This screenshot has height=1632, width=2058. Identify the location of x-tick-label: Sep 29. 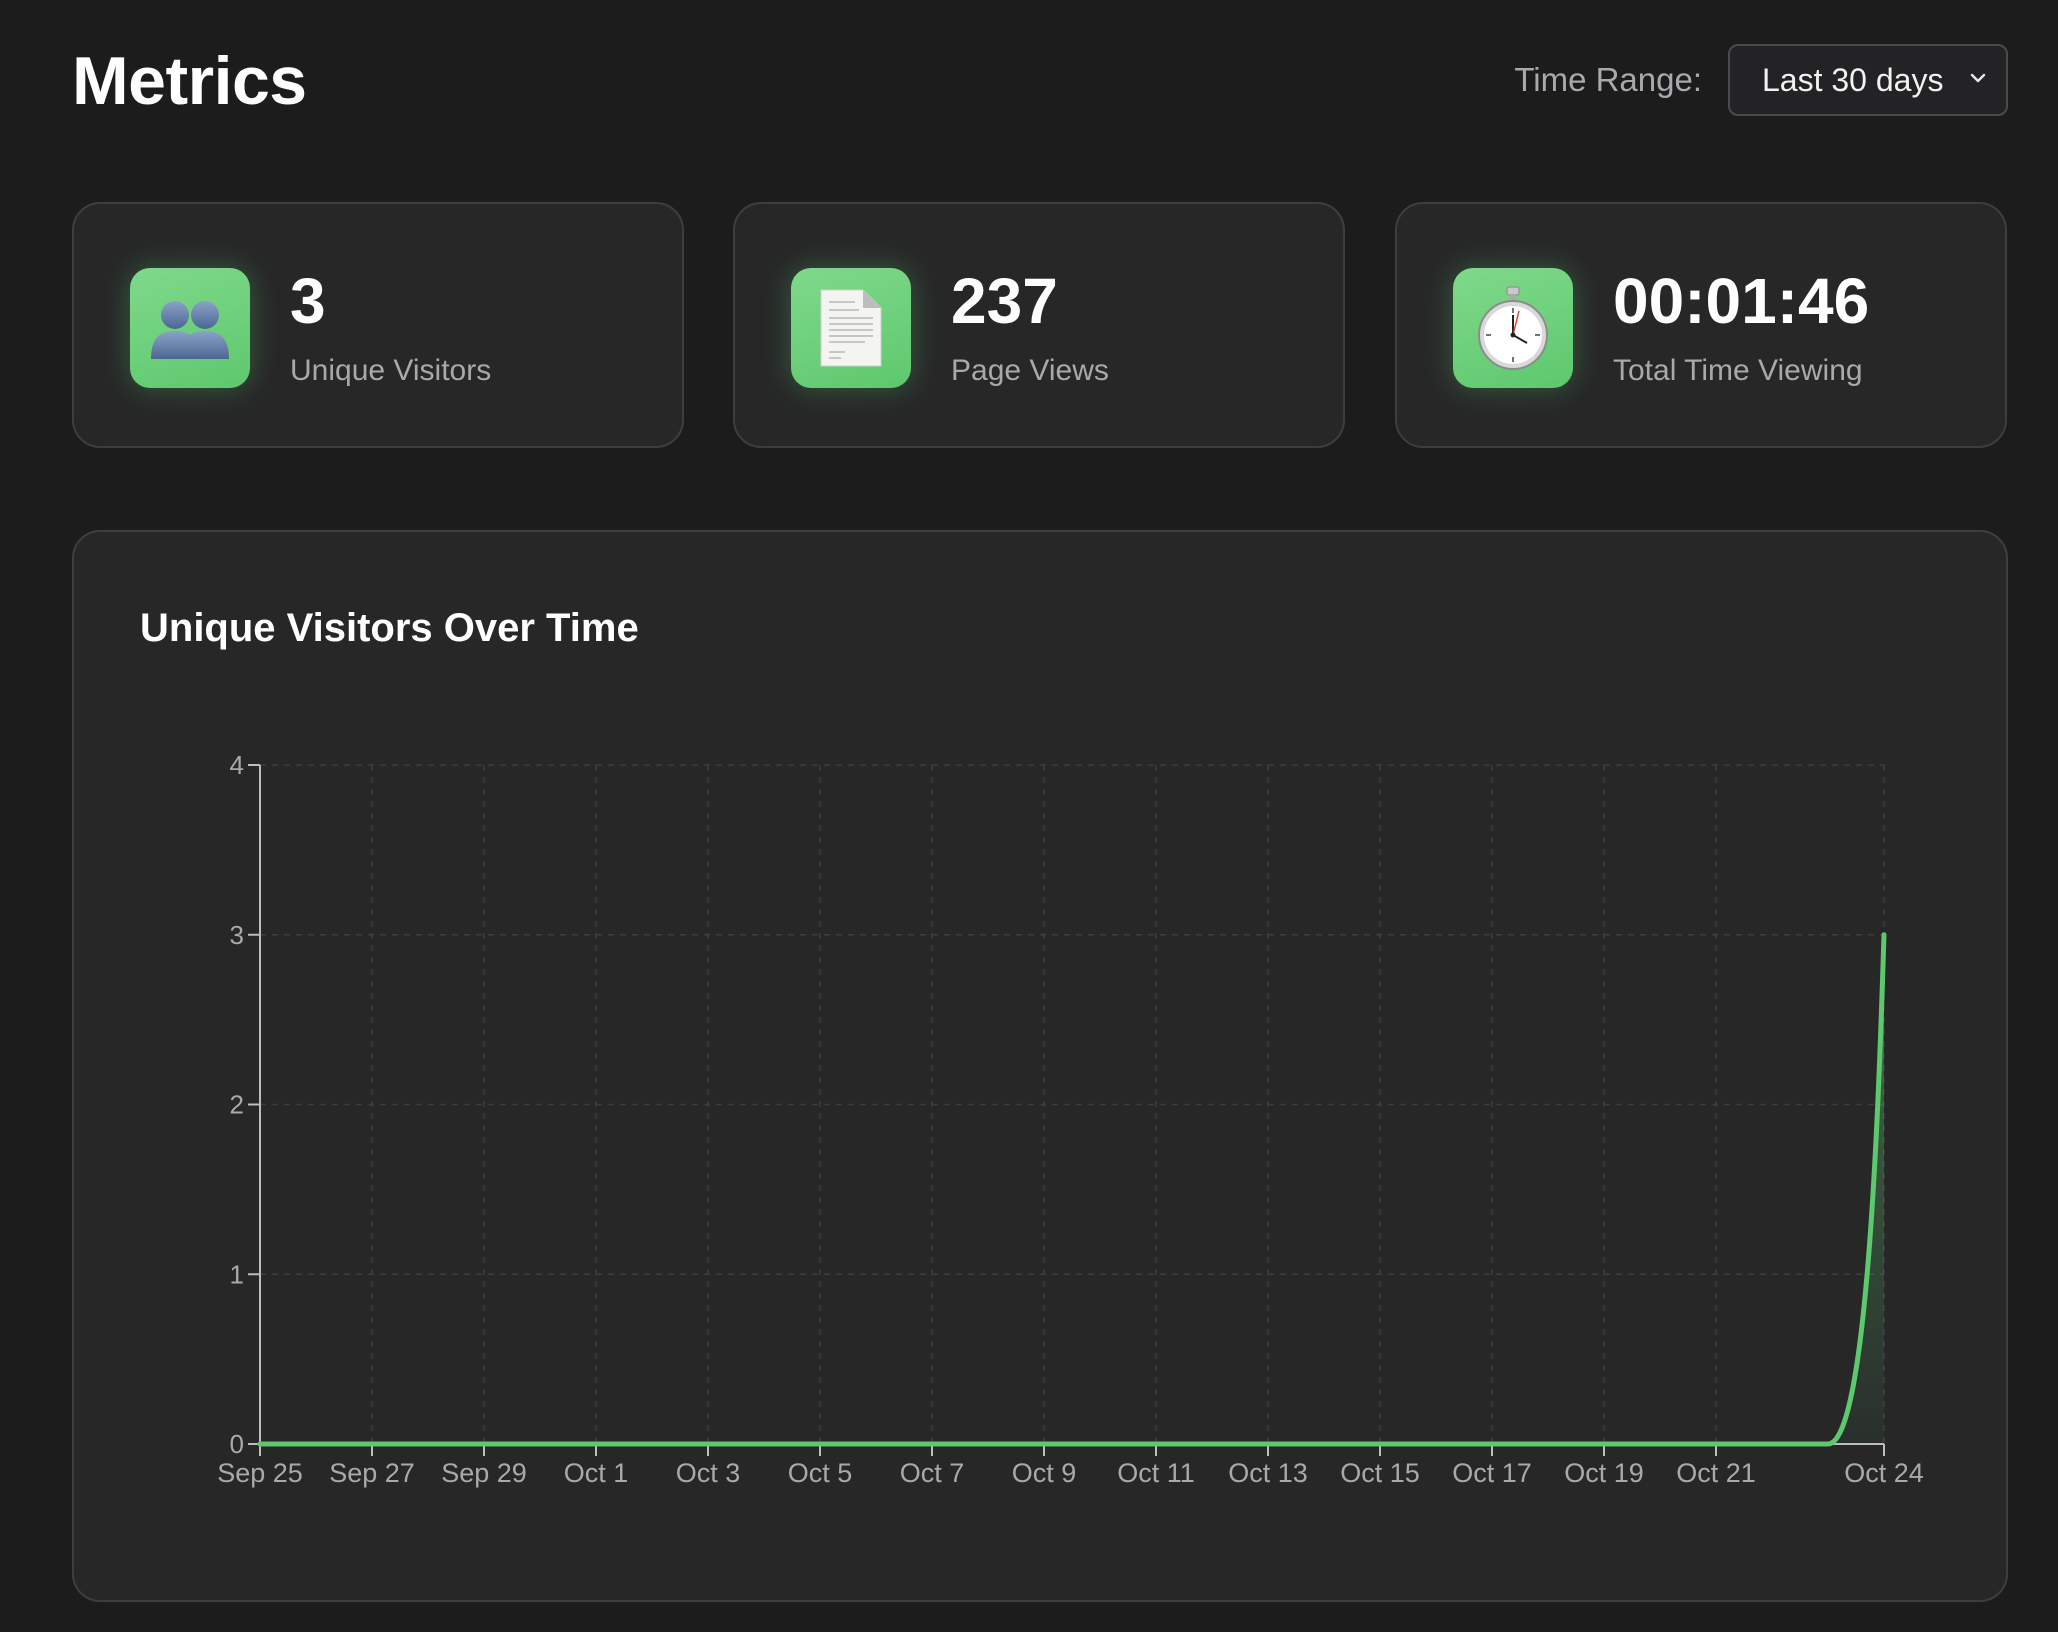
(484, 1473).